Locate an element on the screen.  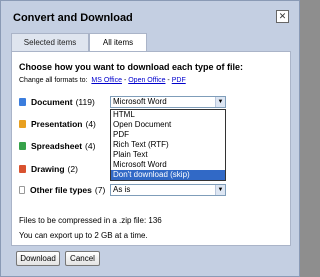
tab-all-items: All items is located at coordinates (118, 42).